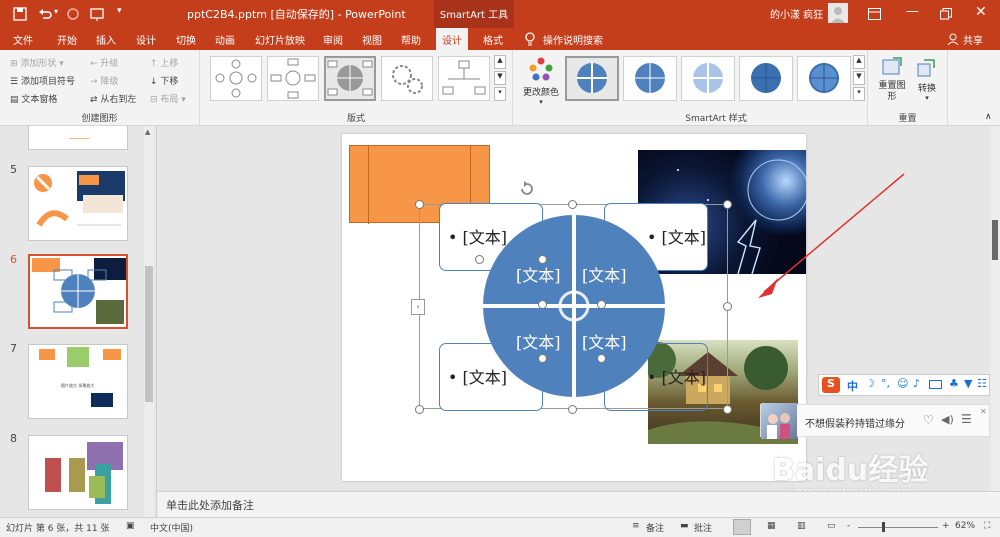  Describe the element at coordinates (727, 306) in the screenshot. I see `resize-handle-r` at that location.